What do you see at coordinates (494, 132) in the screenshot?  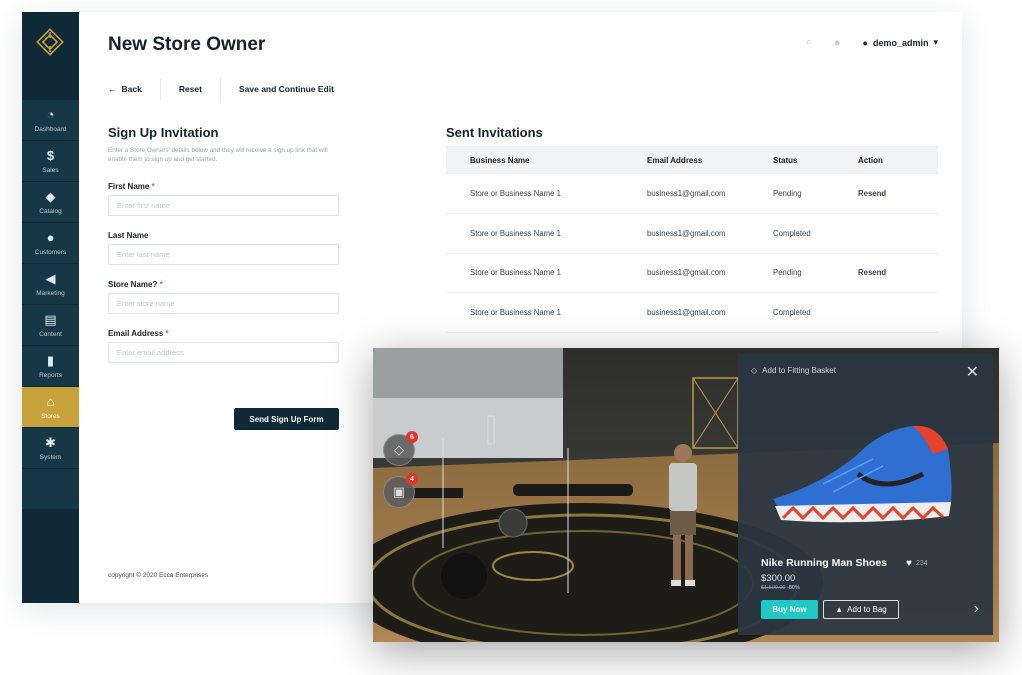 I see `invitations-title: Sent Invitations` at bounding box center [494, 132].